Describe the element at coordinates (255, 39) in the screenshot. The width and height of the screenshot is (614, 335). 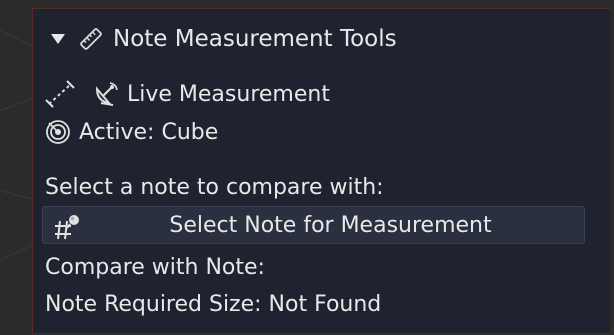
I see `panel-title: Note Measurement Tools` at that location.